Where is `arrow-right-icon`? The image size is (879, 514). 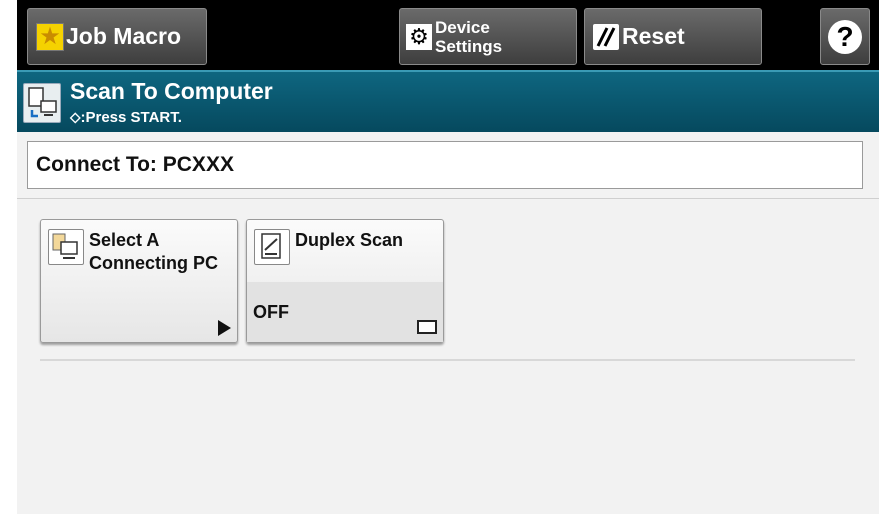 arrow-right-icon is located at coordinates (224, 328).